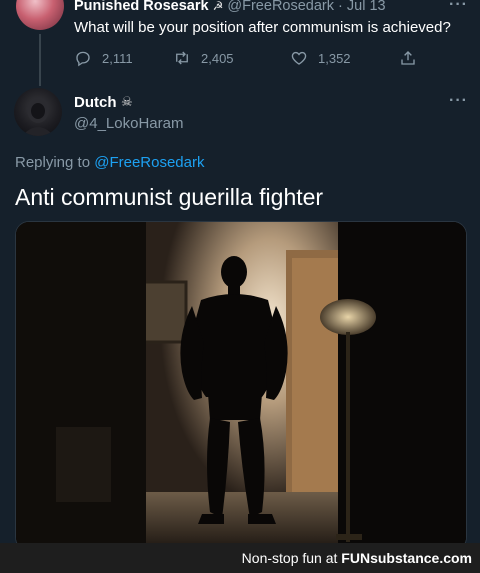 The height and width of the screenshot is (573, 480). I want to click on retweet-icon, so click(182, 58).